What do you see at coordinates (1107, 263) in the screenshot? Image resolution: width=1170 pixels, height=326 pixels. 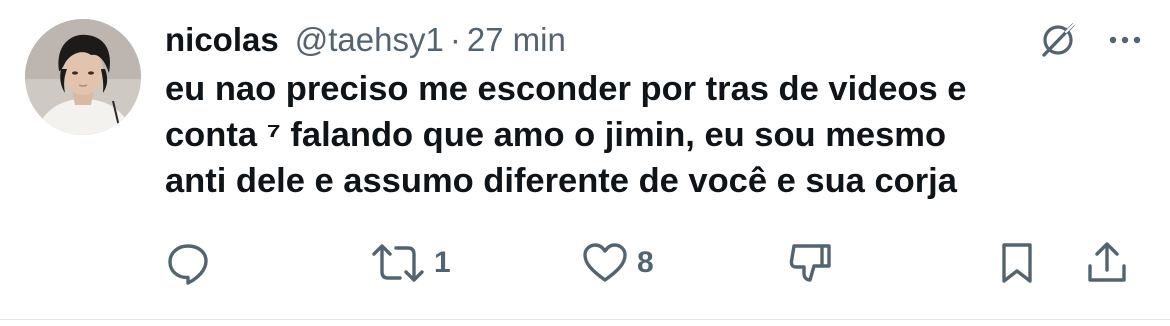 I see `share-icon` at bounding box center [1107, 263].